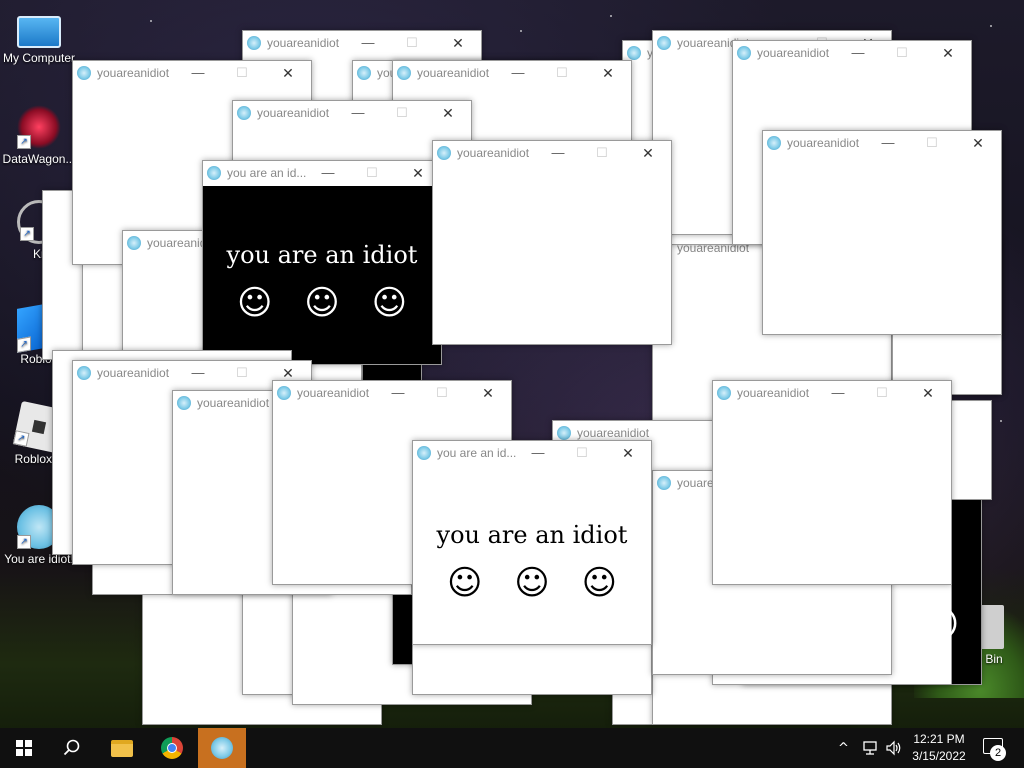  What do you see at coordinates (939, 756) in the screenshot?
I see `clock-date: 3/15/2022` at bounding box center [939, 756].